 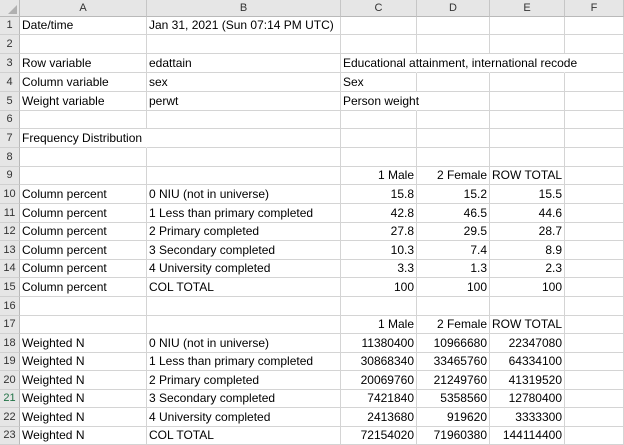 I want to click on cell-c18: 11380400, so click(x=379, y=343).